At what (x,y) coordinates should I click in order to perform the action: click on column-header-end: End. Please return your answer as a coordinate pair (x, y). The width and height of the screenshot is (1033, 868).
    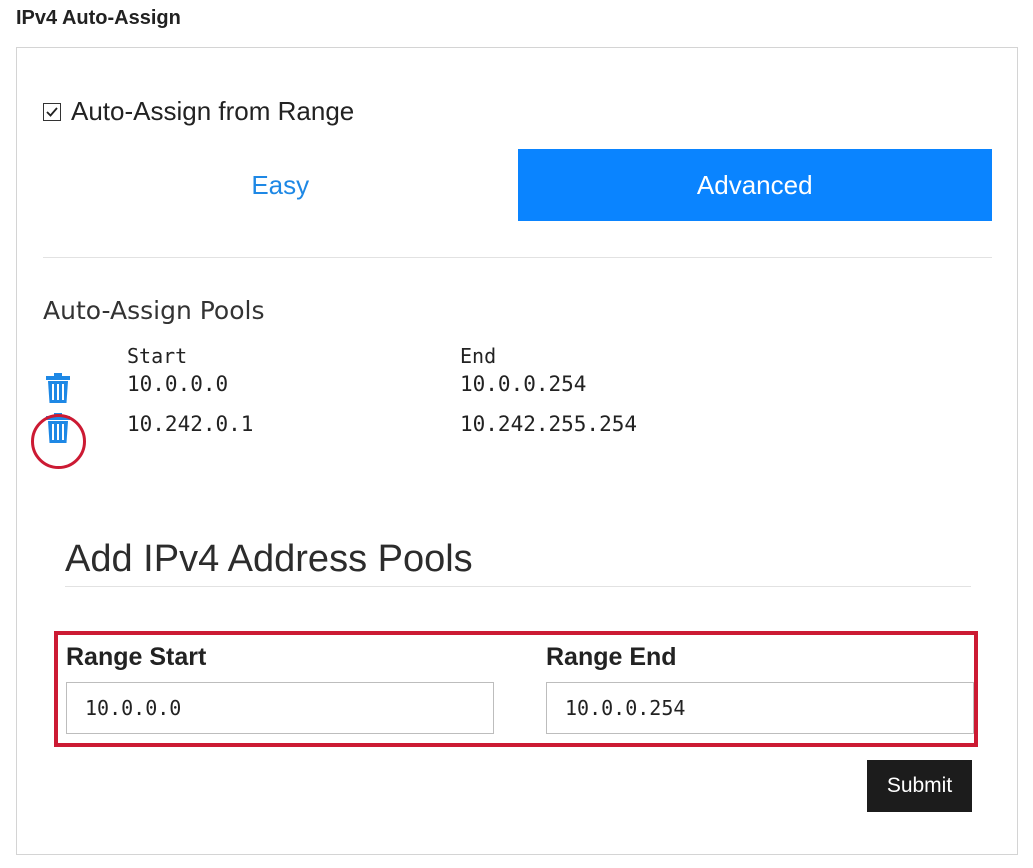
    Looking at the image, I should click on (478, 356).